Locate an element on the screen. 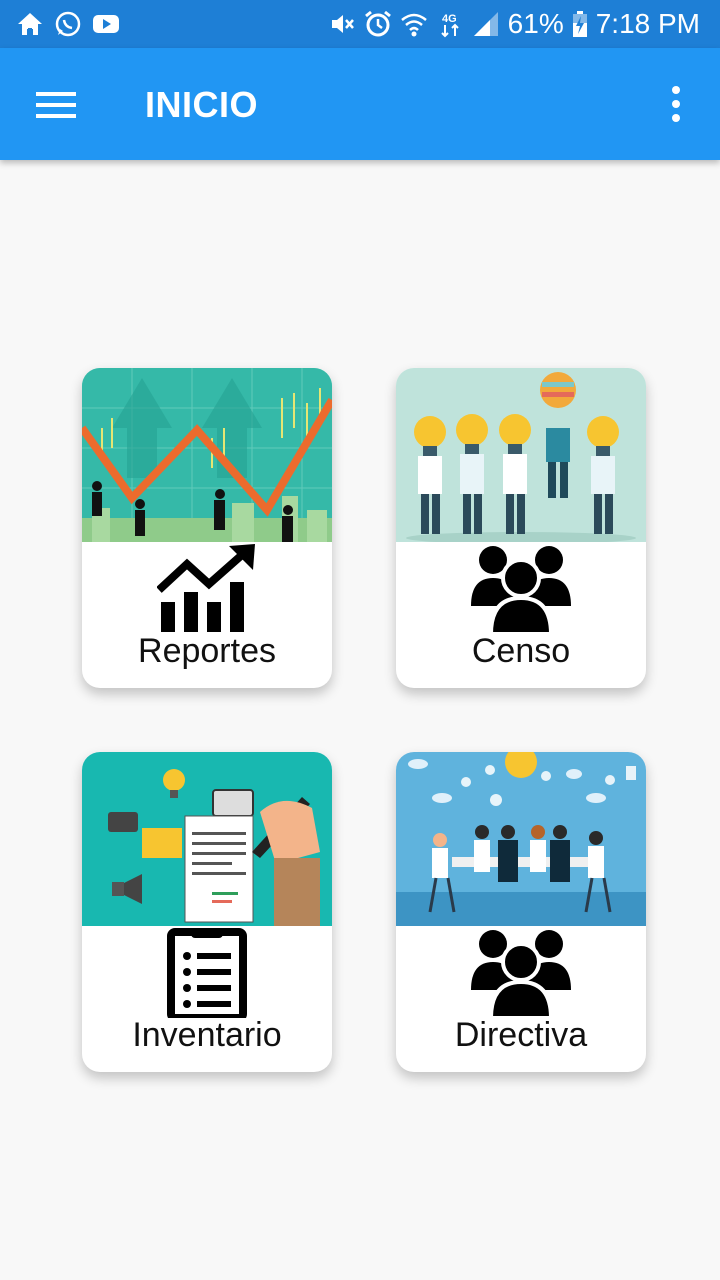  directiva-card: Directiva is located at coordinates (521, 912).